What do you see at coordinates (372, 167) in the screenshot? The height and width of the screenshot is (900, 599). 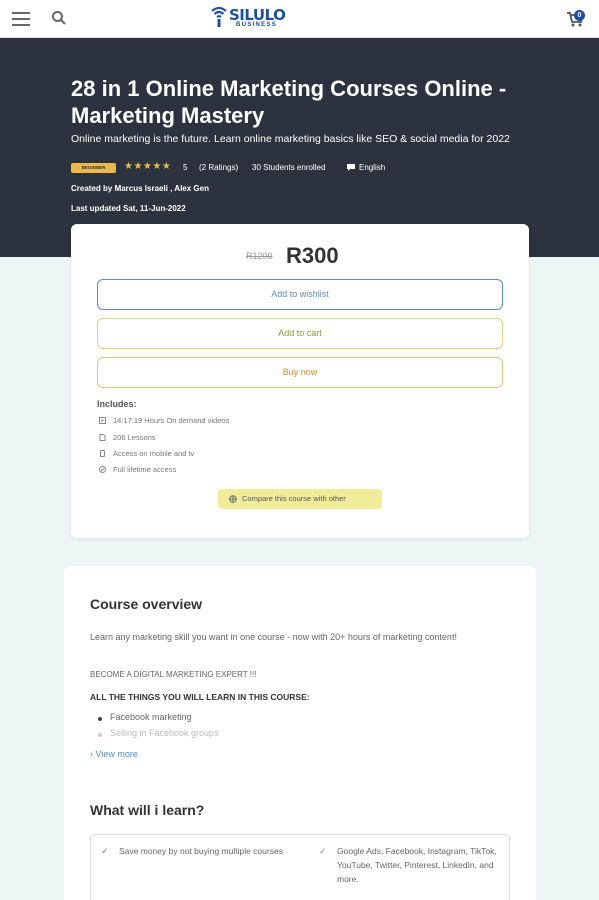 I see `course-language: English` at bounding box center [372, 167].